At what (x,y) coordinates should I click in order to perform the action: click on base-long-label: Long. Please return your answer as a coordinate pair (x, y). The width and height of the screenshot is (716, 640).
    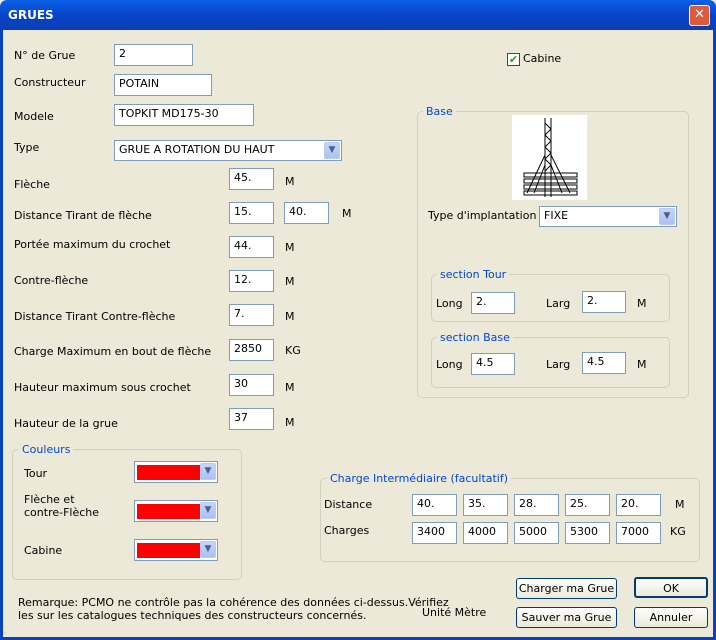
    Looking at the image, I should click on (449, 364).